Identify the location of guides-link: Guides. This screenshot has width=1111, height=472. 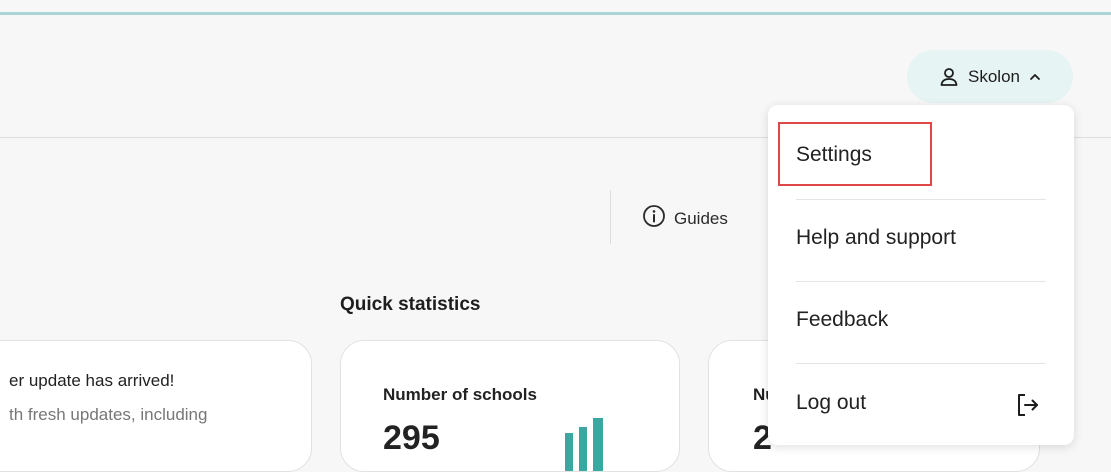
(685, 218).